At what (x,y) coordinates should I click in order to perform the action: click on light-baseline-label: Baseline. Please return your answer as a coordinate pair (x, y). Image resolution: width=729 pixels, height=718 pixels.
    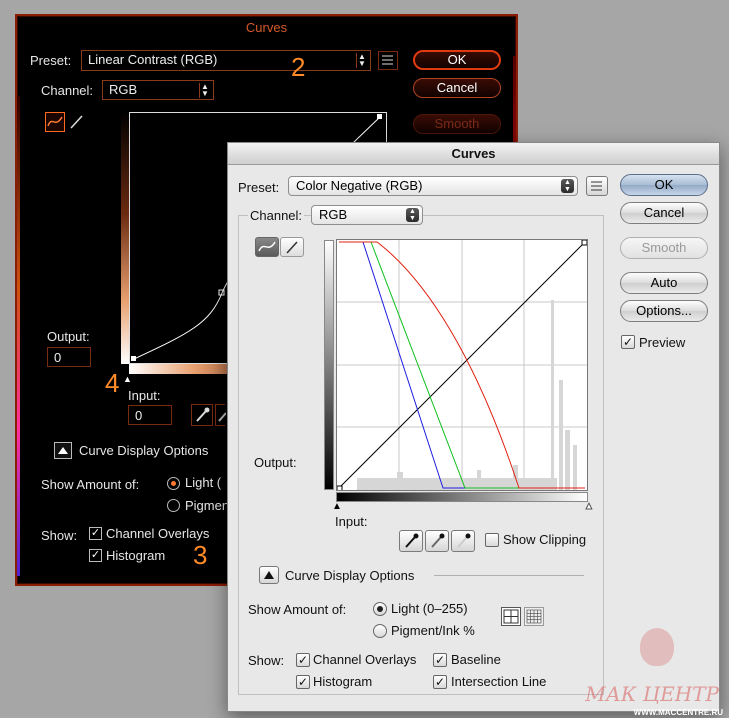
    Looking at the image, I should click on (476, 659).